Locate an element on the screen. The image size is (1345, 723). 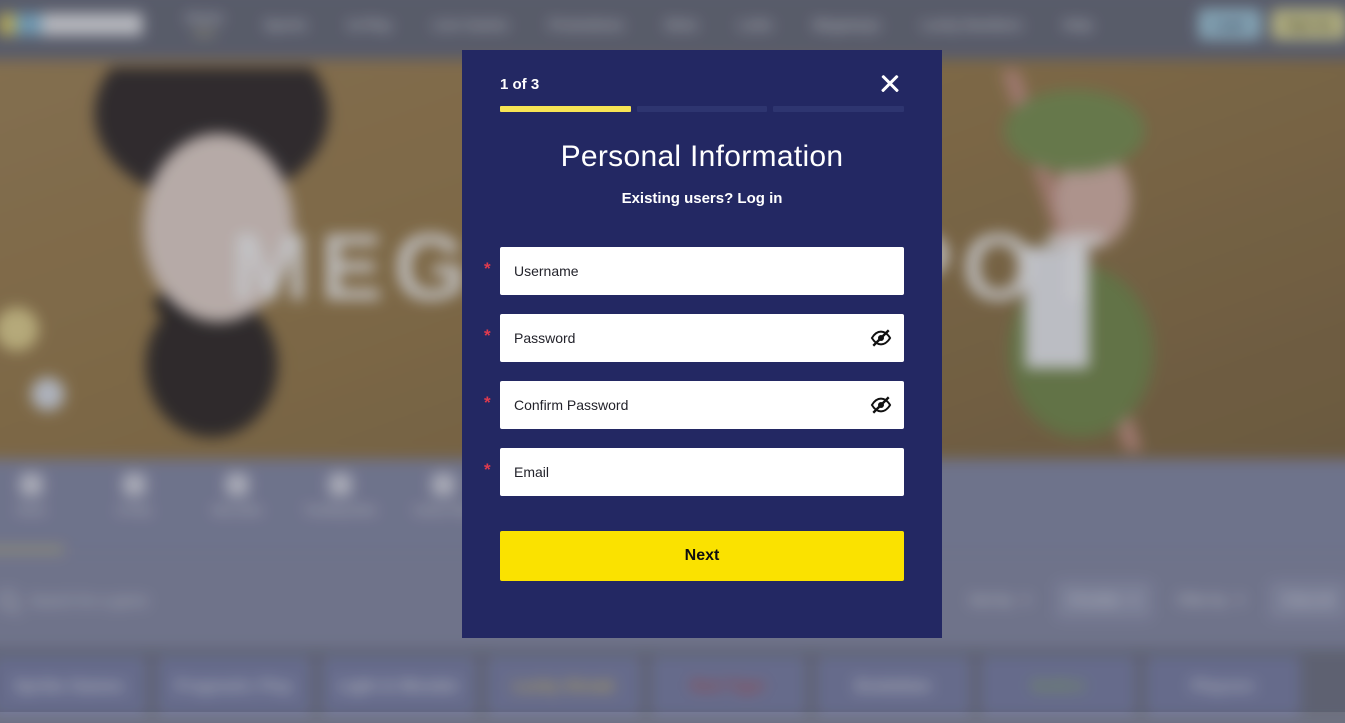
email-input is located at coordinates (702, 472).